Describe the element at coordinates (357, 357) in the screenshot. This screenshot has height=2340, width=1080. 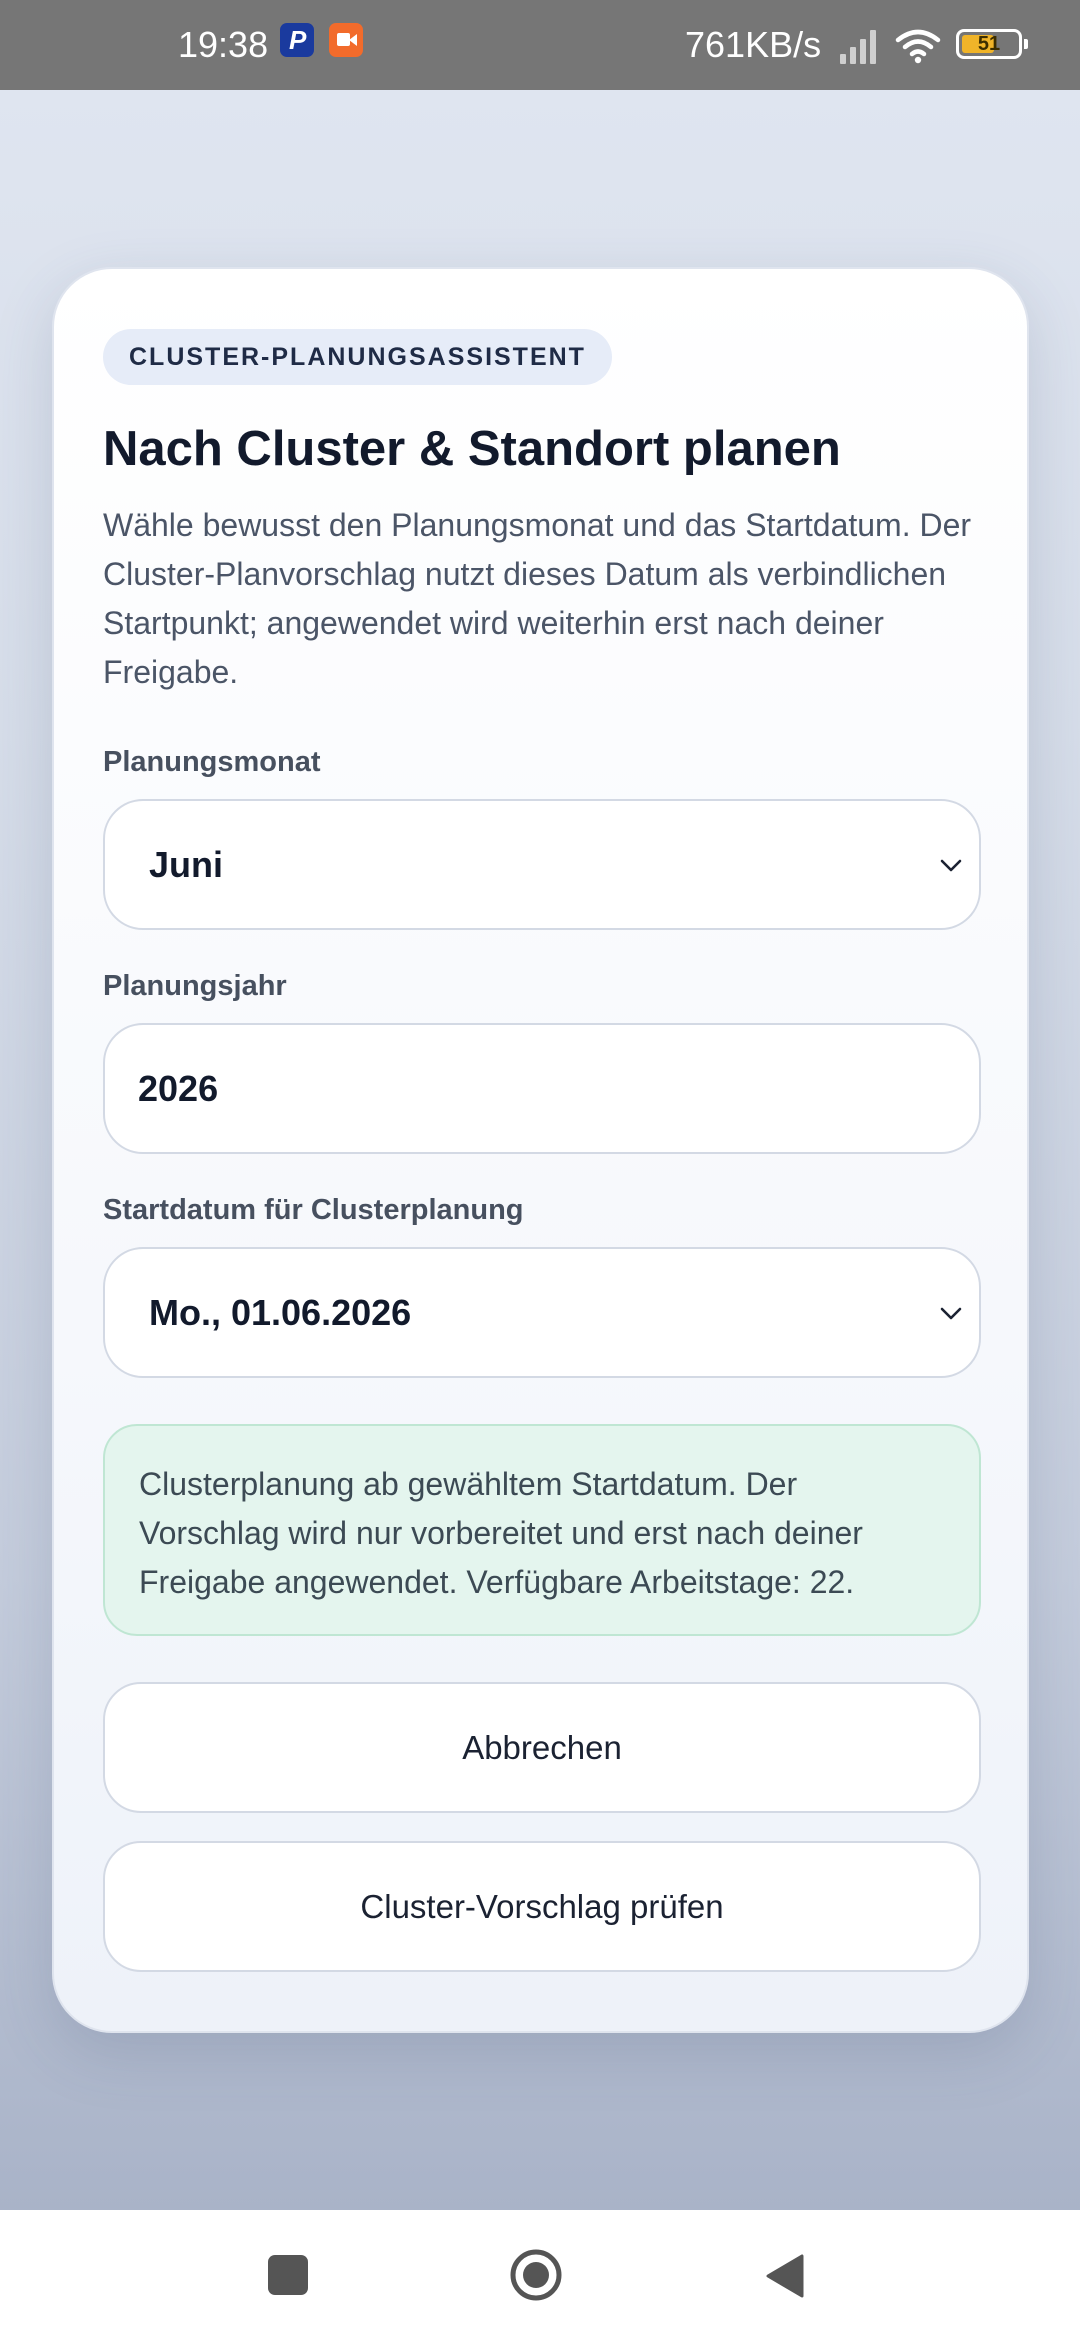
I see `dialog-badge: CLUSTER-PLANUNGSASSISTENT` at that location.